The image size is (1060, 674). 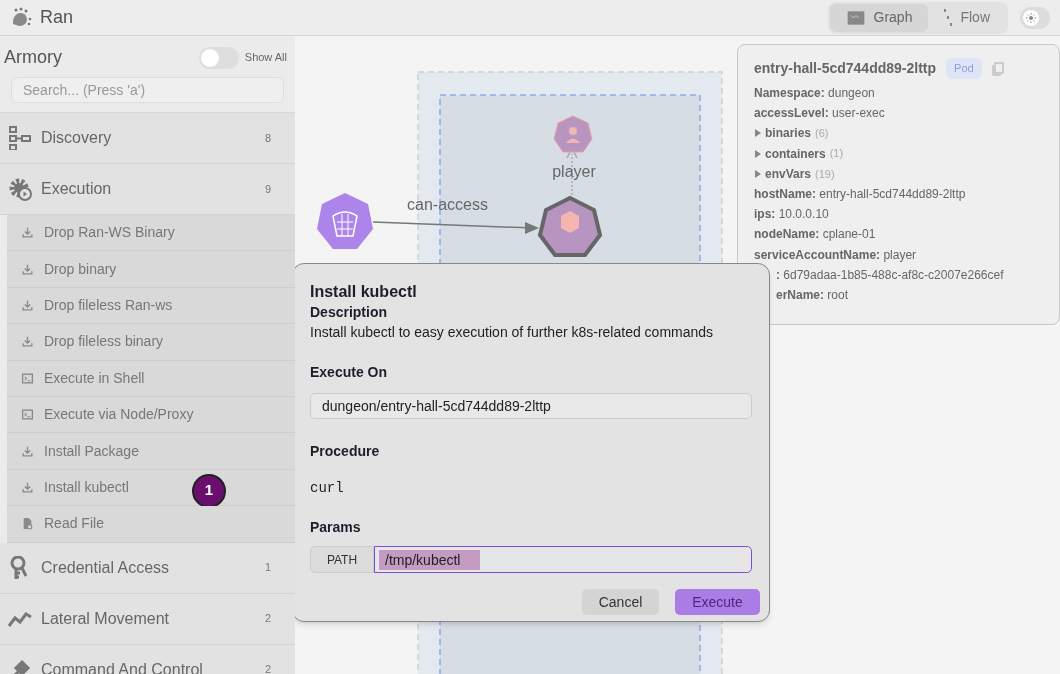 I want to click on execute-on-field: dungeon/entry-hall-5cd744dd89-2lttp, so click(x=531, y=406).